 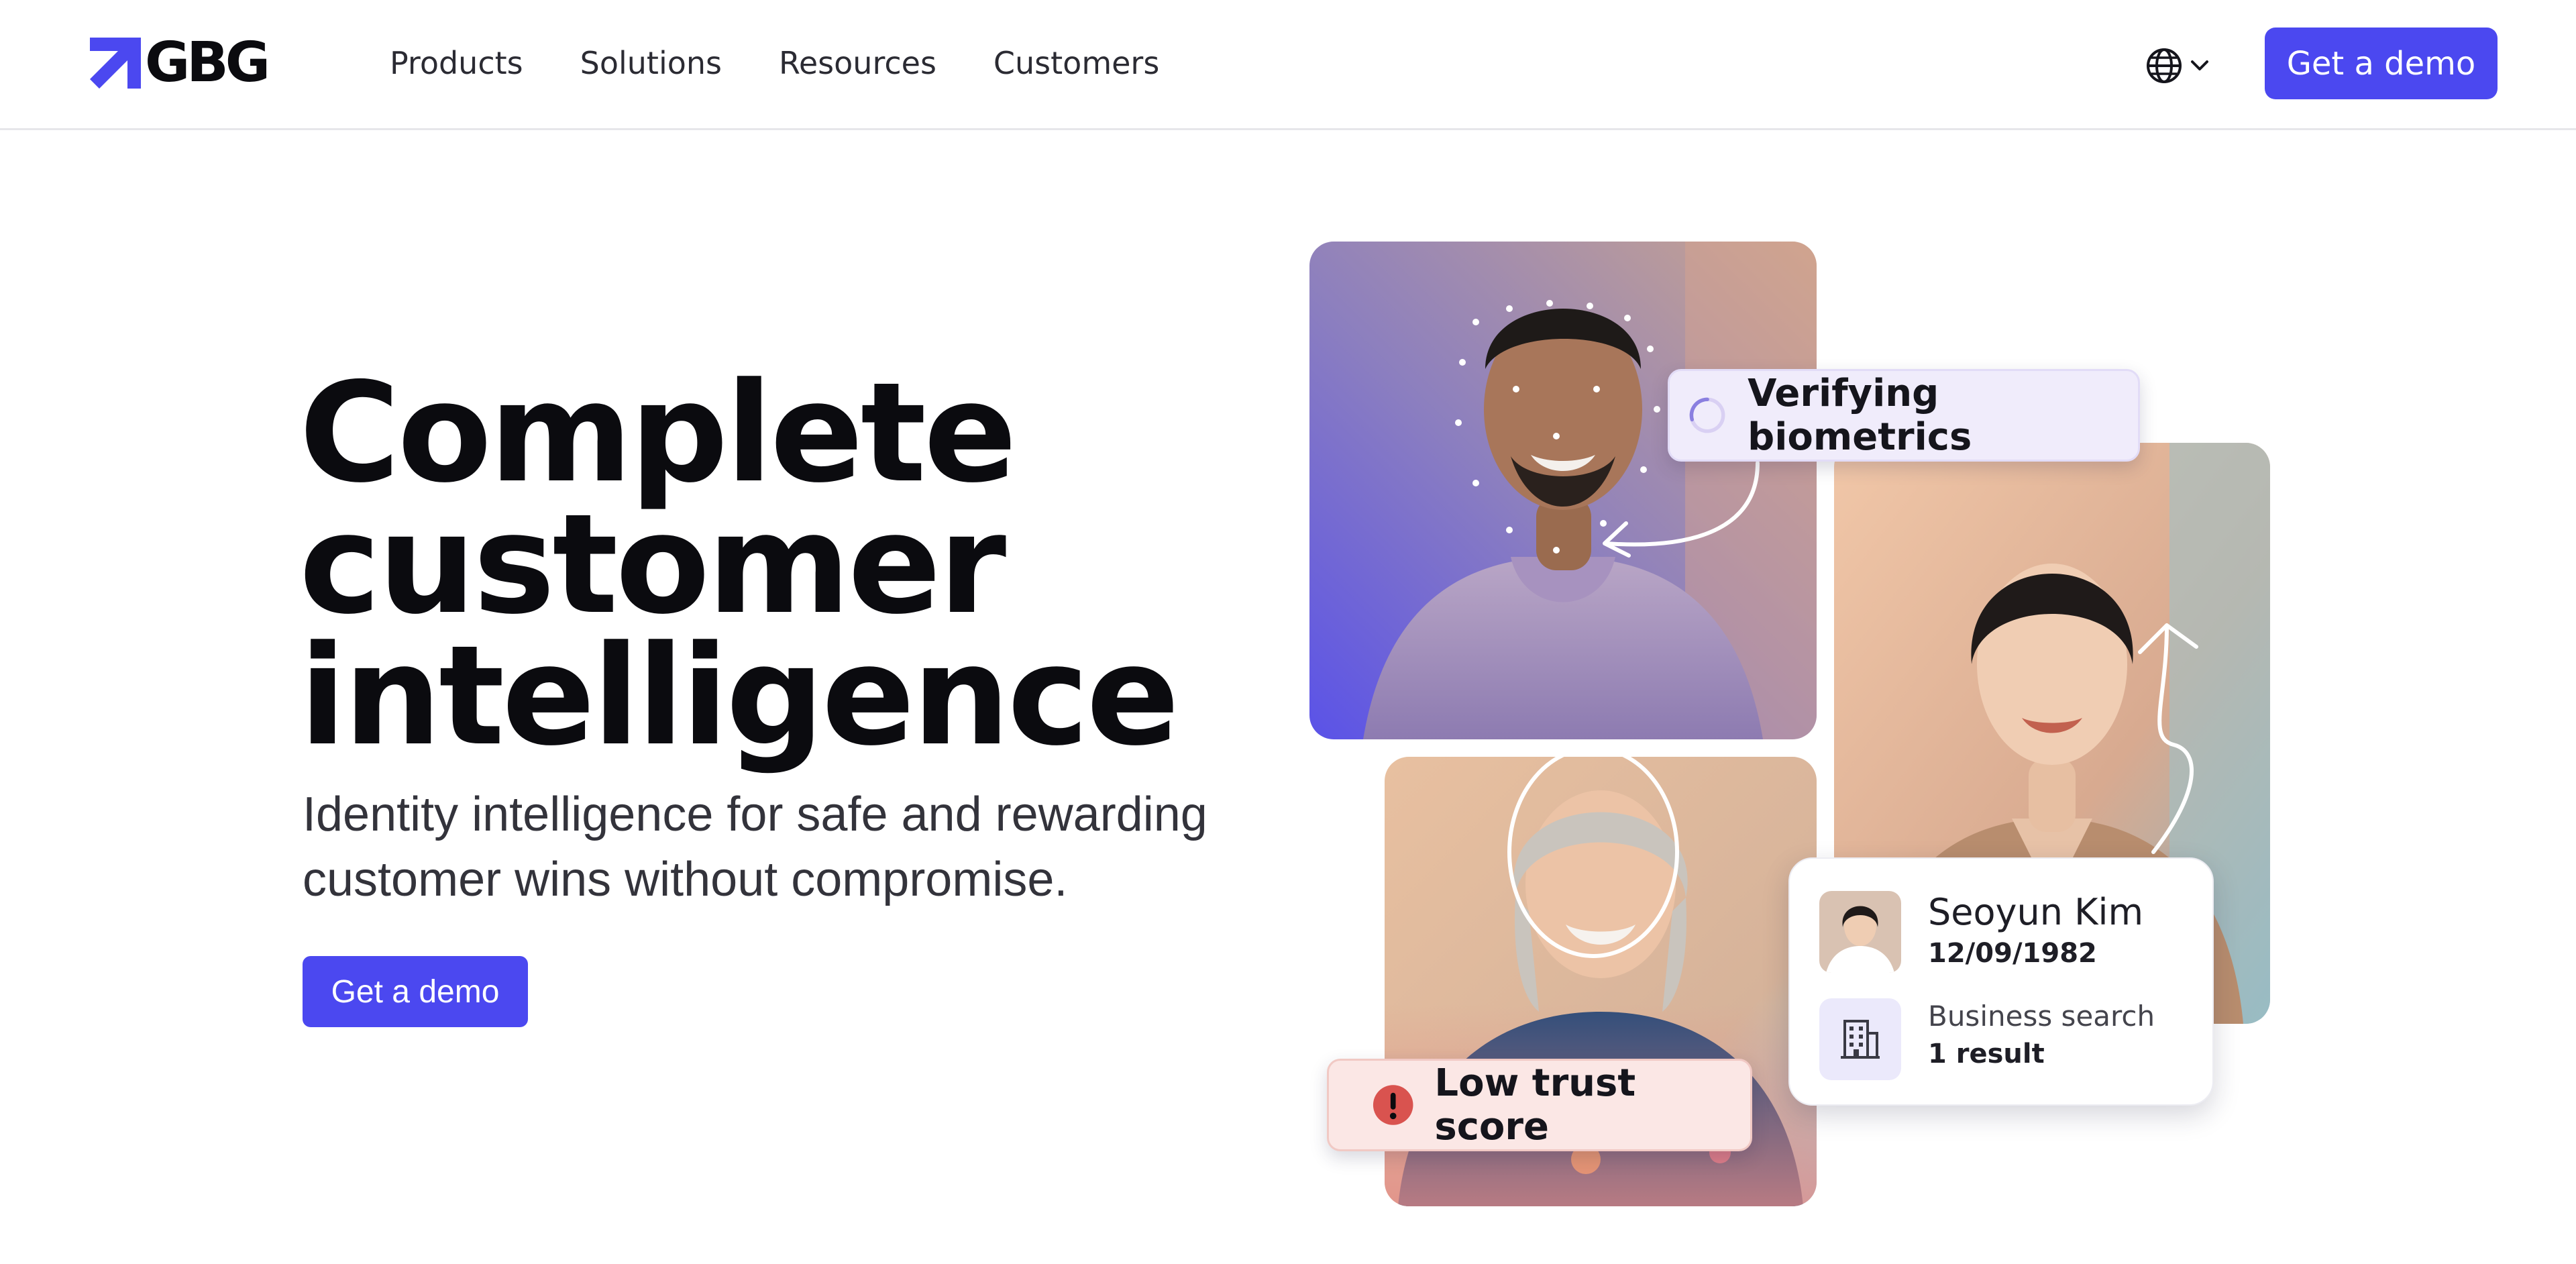 I want to click on profile-dob: 12/09/1982, so click(x=2012, y=953).